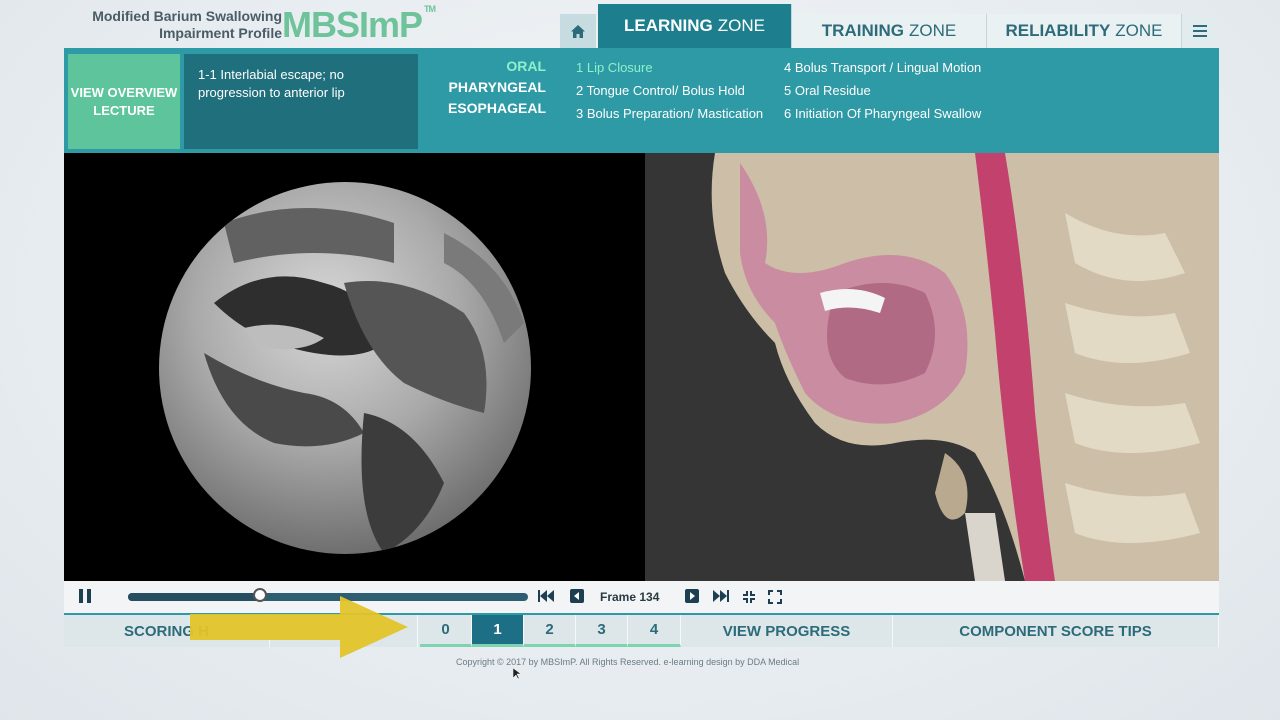  What do you see at coordinates (1139, 30) in the screenshot?
I see `tab-reliability-suffix: ZONE` at bounding box center [1139, 30].